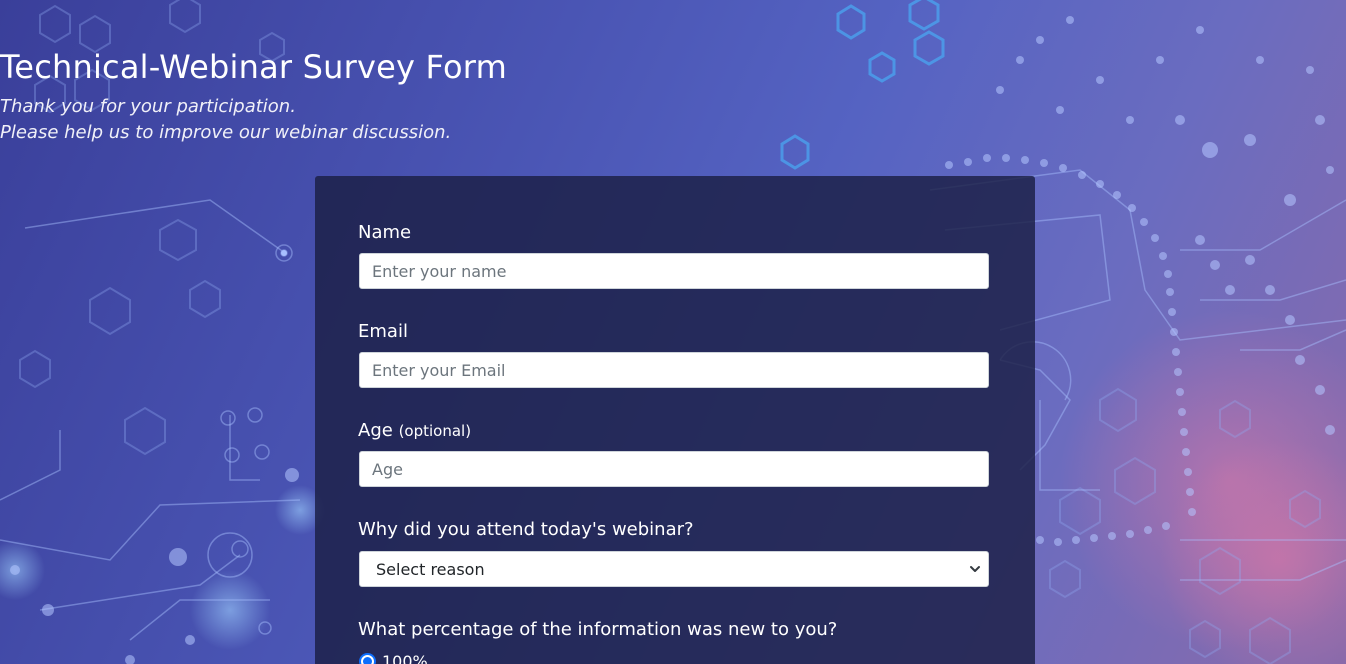 The height and width of the screenshot is (664, 1346). What do you see at coordinates (375, 430) in the screenshot?
I see `age-label-text: Age` at bounding box center [375, 430].